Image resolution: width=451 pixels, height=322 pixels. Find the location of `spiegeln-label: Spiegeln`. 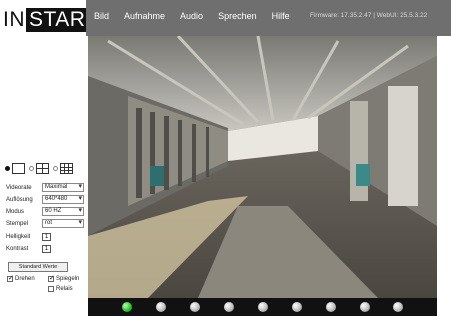

spiegeln-label: Spiegeln is located at coordinates (68, 279).